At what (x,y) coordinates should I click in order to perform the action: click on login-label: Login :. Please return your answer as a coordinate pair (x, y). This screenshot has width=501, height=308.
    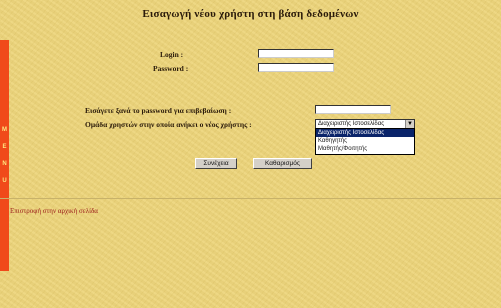
    Looking at the image, I should click on (172, 54).